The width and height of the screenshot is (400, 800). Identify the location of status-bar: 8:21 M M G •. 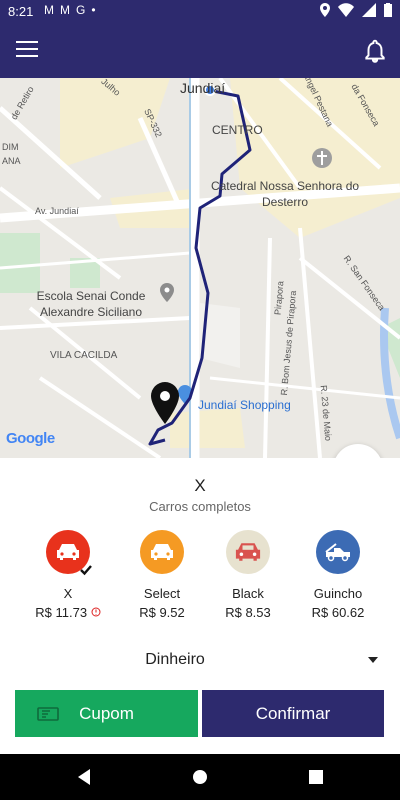
(200, 12).